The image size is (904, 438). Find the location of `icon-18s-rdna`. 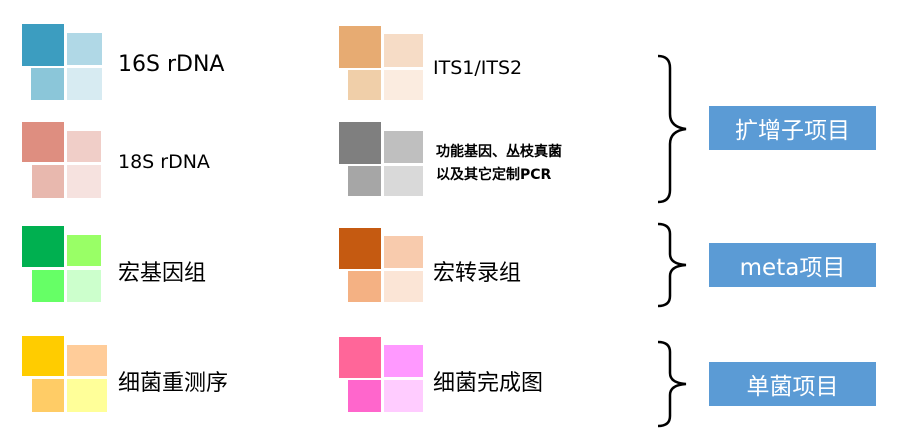

icon-18s-rdna is located at coordinates (62, 160).